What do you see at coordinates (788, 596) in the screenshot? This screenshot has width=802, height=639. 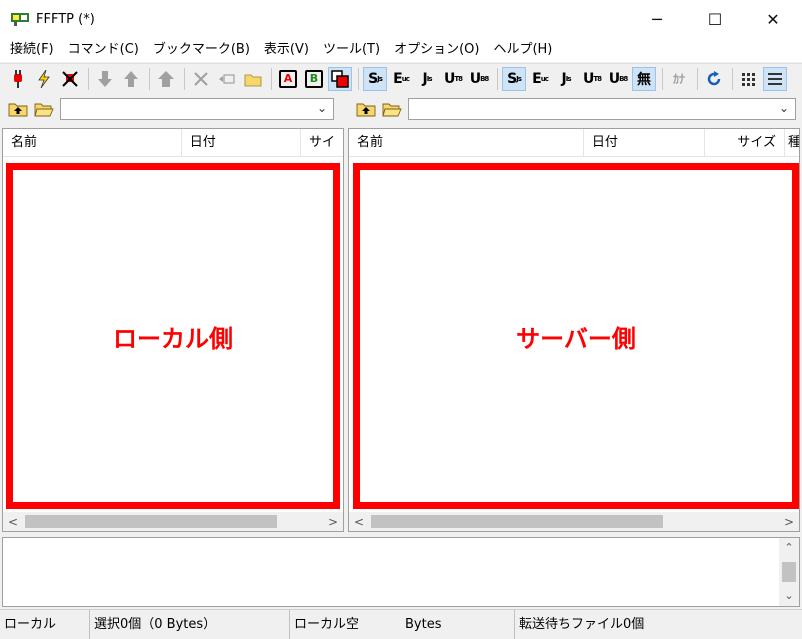 I see `scroll-down-icon: ⌄` at bounding box center [788, 596].